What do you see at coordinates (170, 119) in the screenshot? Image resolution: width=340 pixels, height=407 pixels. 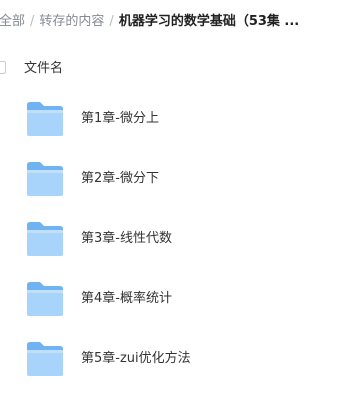 I see `file-row-chapter-1: 第1章-微分上` at bounding box center [170, 119].